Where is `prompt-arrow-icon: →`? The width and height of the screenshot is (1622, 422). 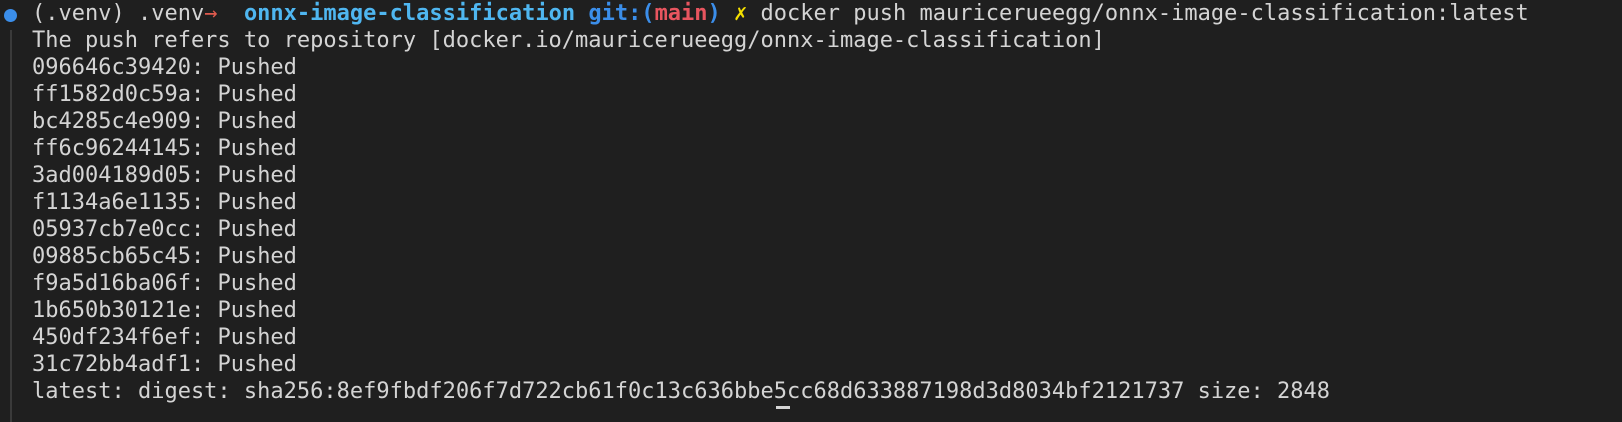 prompt-arrow-icon: → is located at coordinates (211, 13).